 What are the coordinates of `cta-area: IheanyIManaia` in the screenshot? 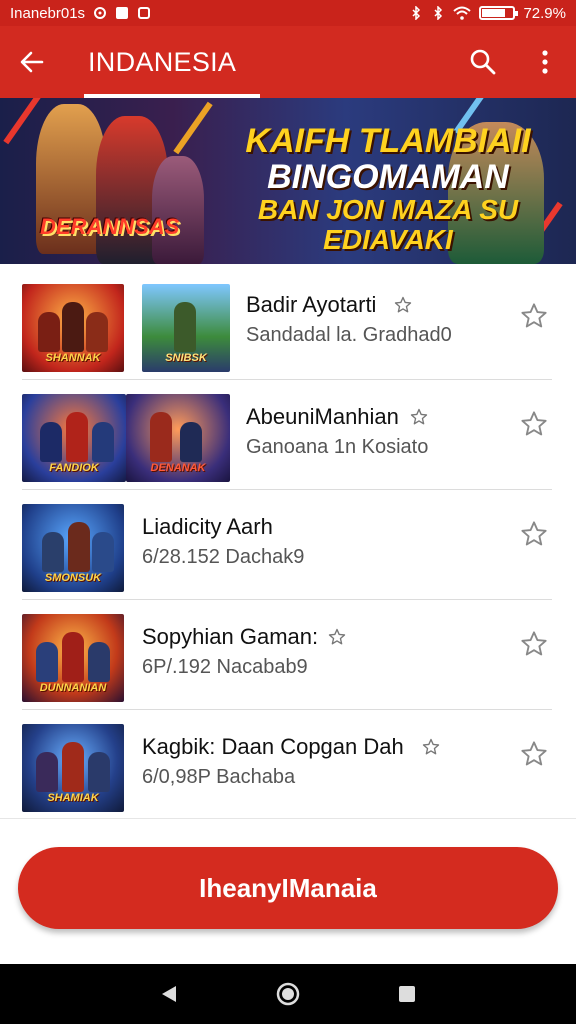 It's located at (288, 891).